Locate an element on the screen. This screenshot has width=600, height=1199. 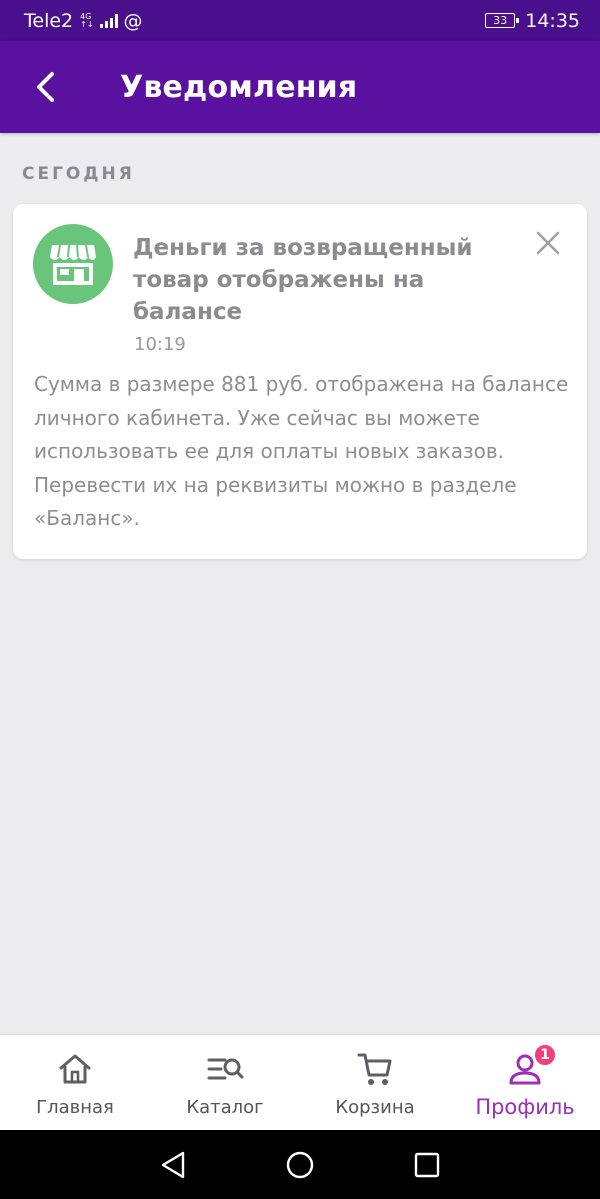
nav-profile: 1 Профиль is located at coordinates (525, 1082).